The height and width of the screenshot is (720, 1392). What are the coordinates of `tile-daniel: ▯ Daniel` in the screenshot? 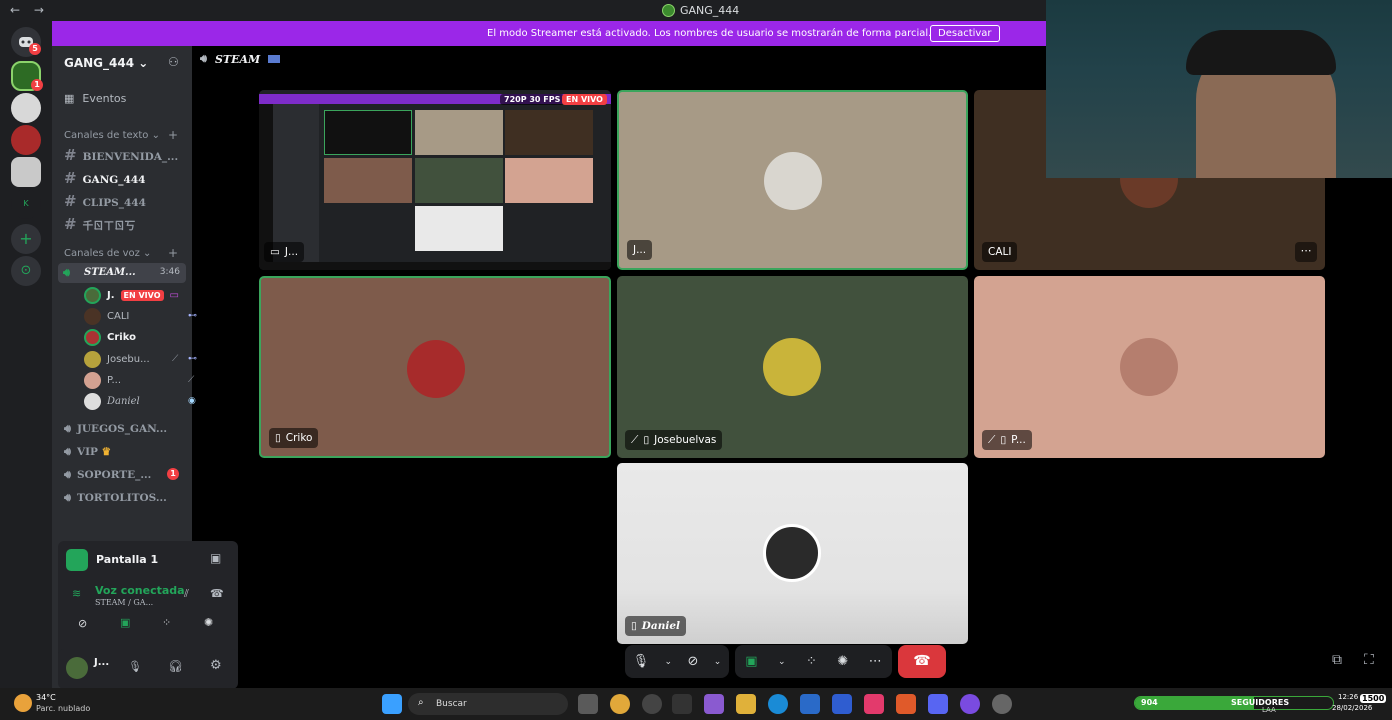 It's located at (792, 553).